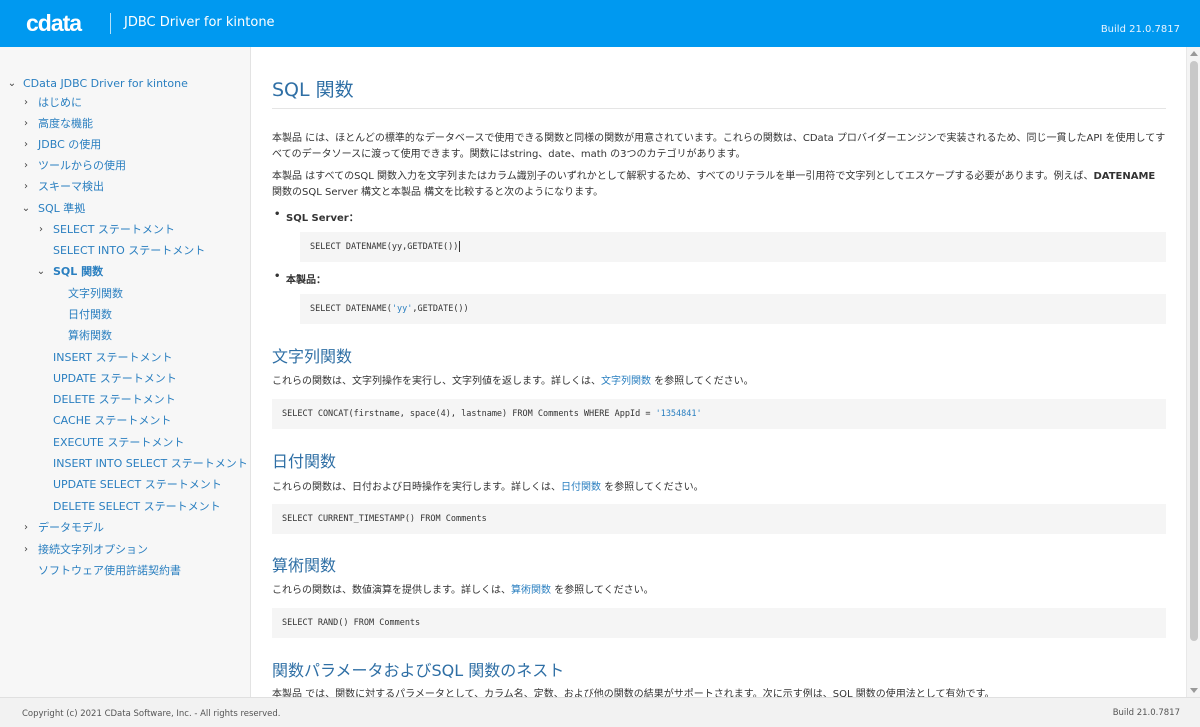 The image size is (1200, 727). I want to click on heading-function-nesting: 関数パラメータおよびSQL 関数のネスト, so click(418, 670).